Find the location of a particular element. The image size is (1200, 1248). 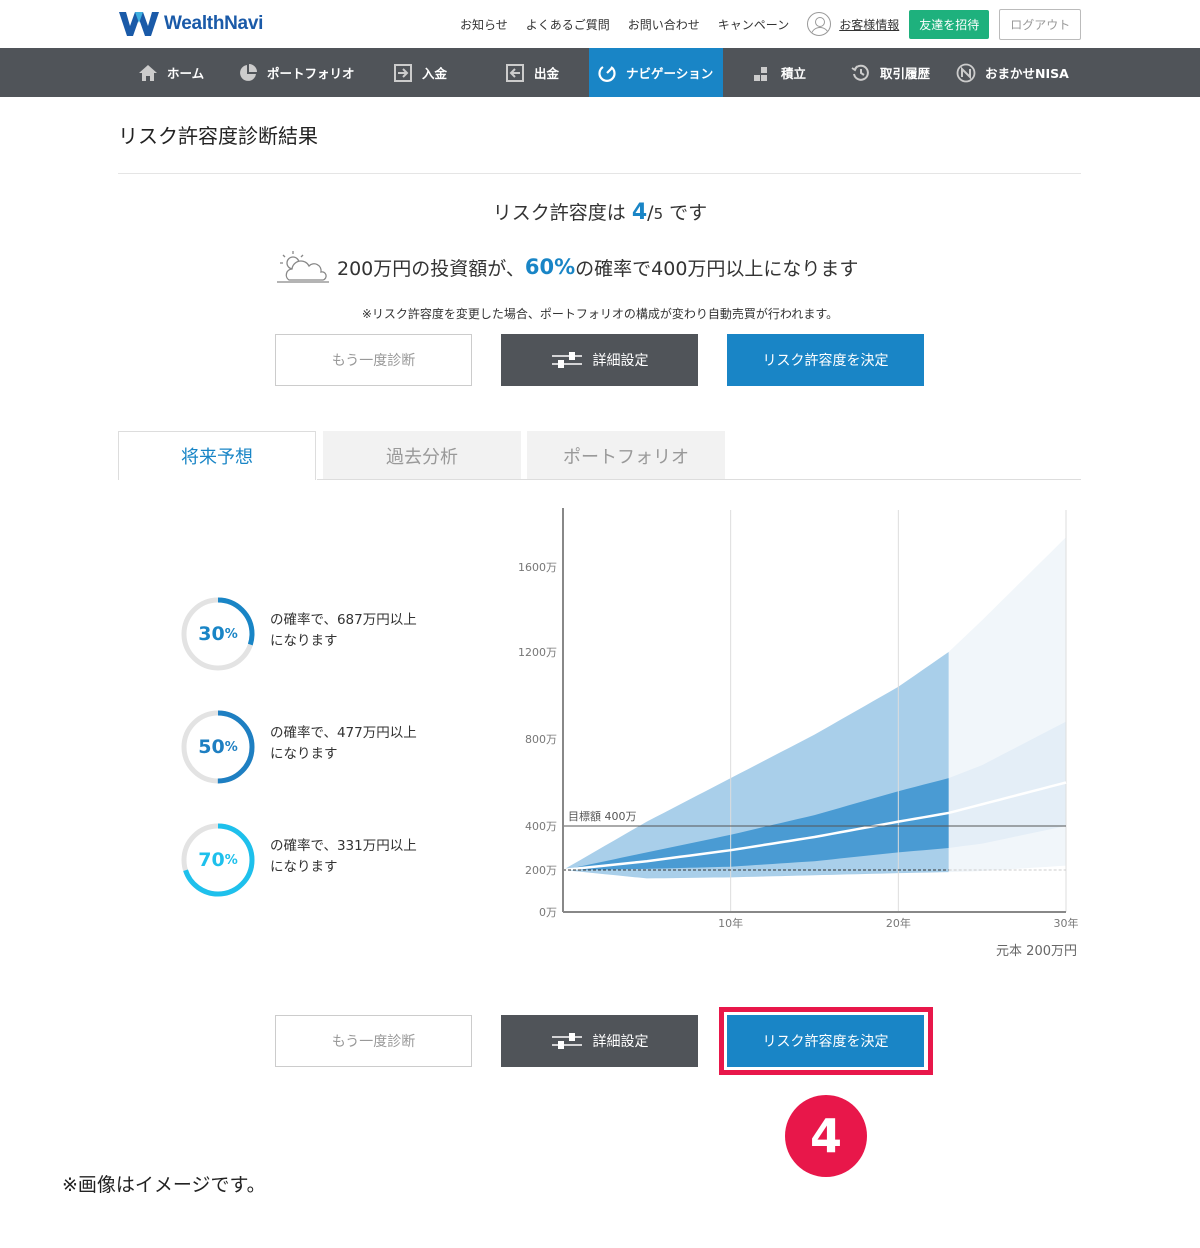

probability-text: の確率で、477万円以上 になります is located at coordinates (343, 744).